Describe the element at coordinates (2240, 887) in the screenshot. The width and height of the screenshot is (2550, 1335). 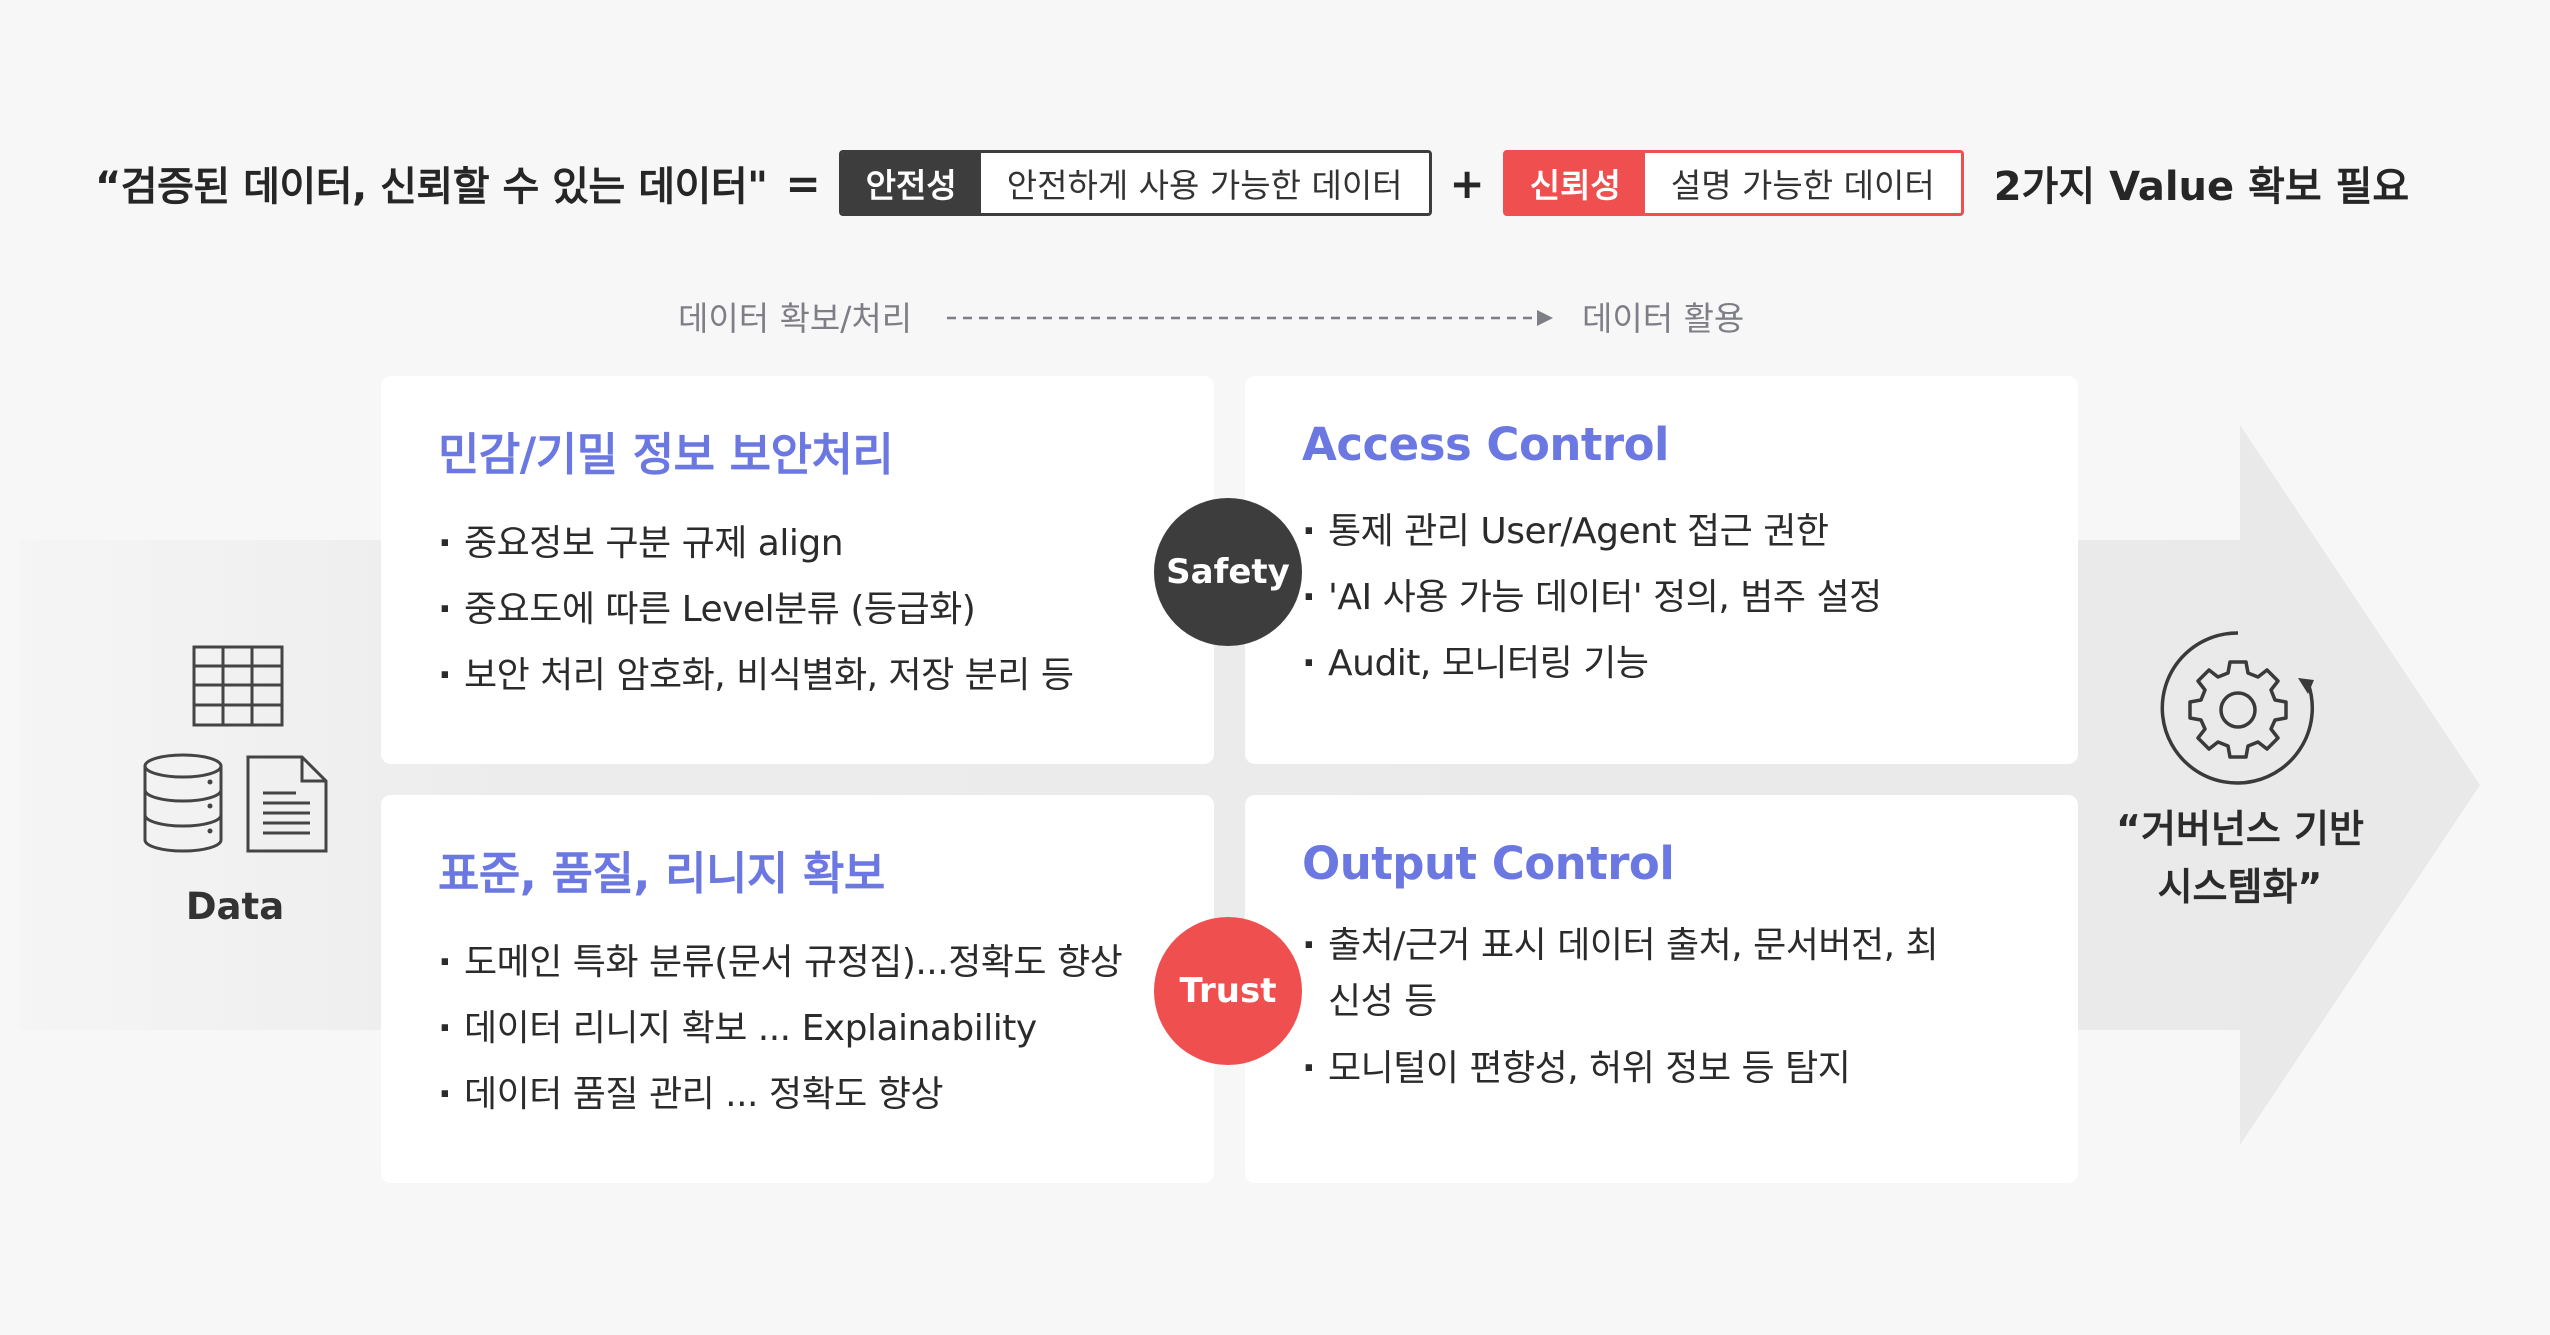
I see `result-line-2: 시스템화”` at that location.